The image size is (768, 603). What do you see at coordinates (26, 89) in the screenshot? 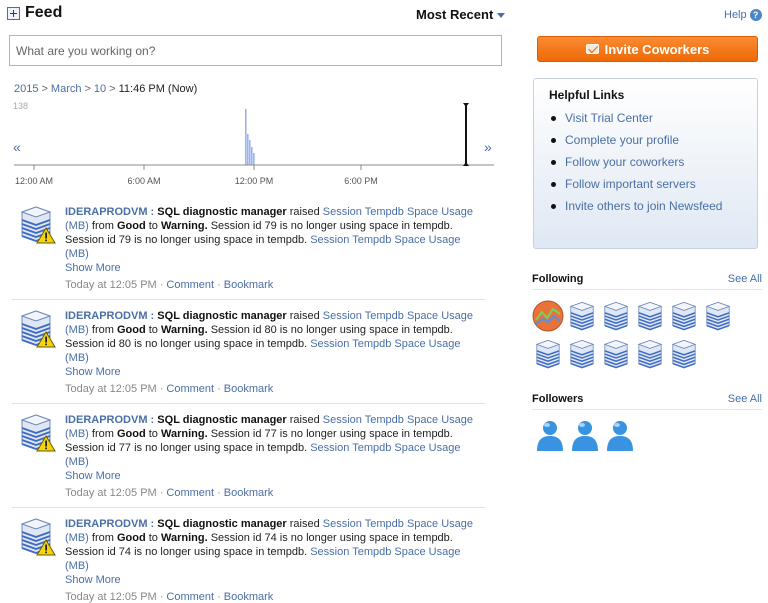
I see `breadcrumb-year: 2015` at bounding box center [26, 89].